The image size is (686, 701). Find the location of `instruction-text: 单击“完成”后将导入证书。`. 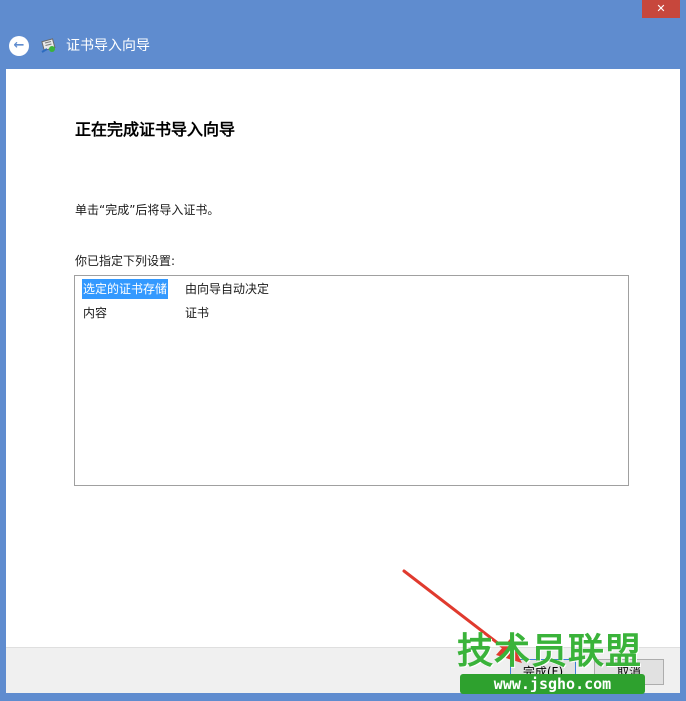

instruction-text: 单击“完成”后将导入证书。 is located at coordinates (147, 210).